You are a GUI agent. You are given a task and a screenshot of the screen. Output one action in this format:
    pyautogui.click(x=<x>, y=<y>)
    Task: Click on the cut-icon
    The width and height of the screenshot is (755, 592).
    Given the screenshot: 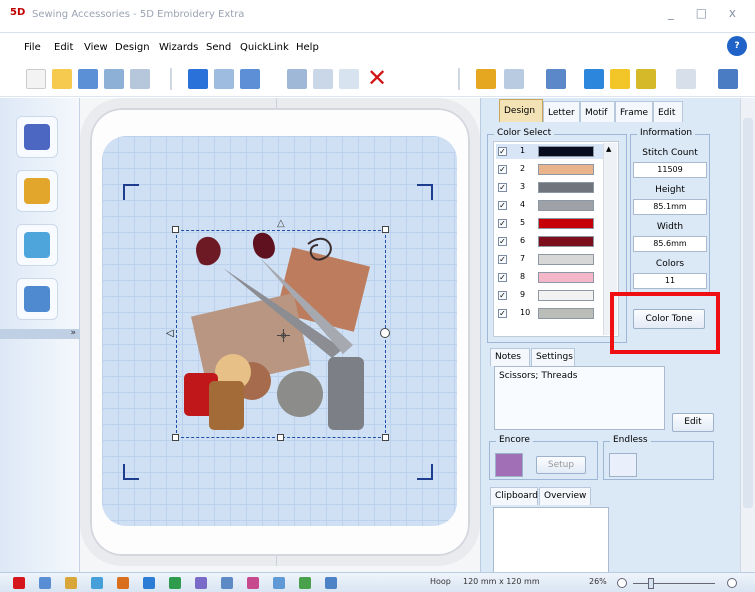 What is the action you would take?
    pyautogui.click(x=297, y=79)
    